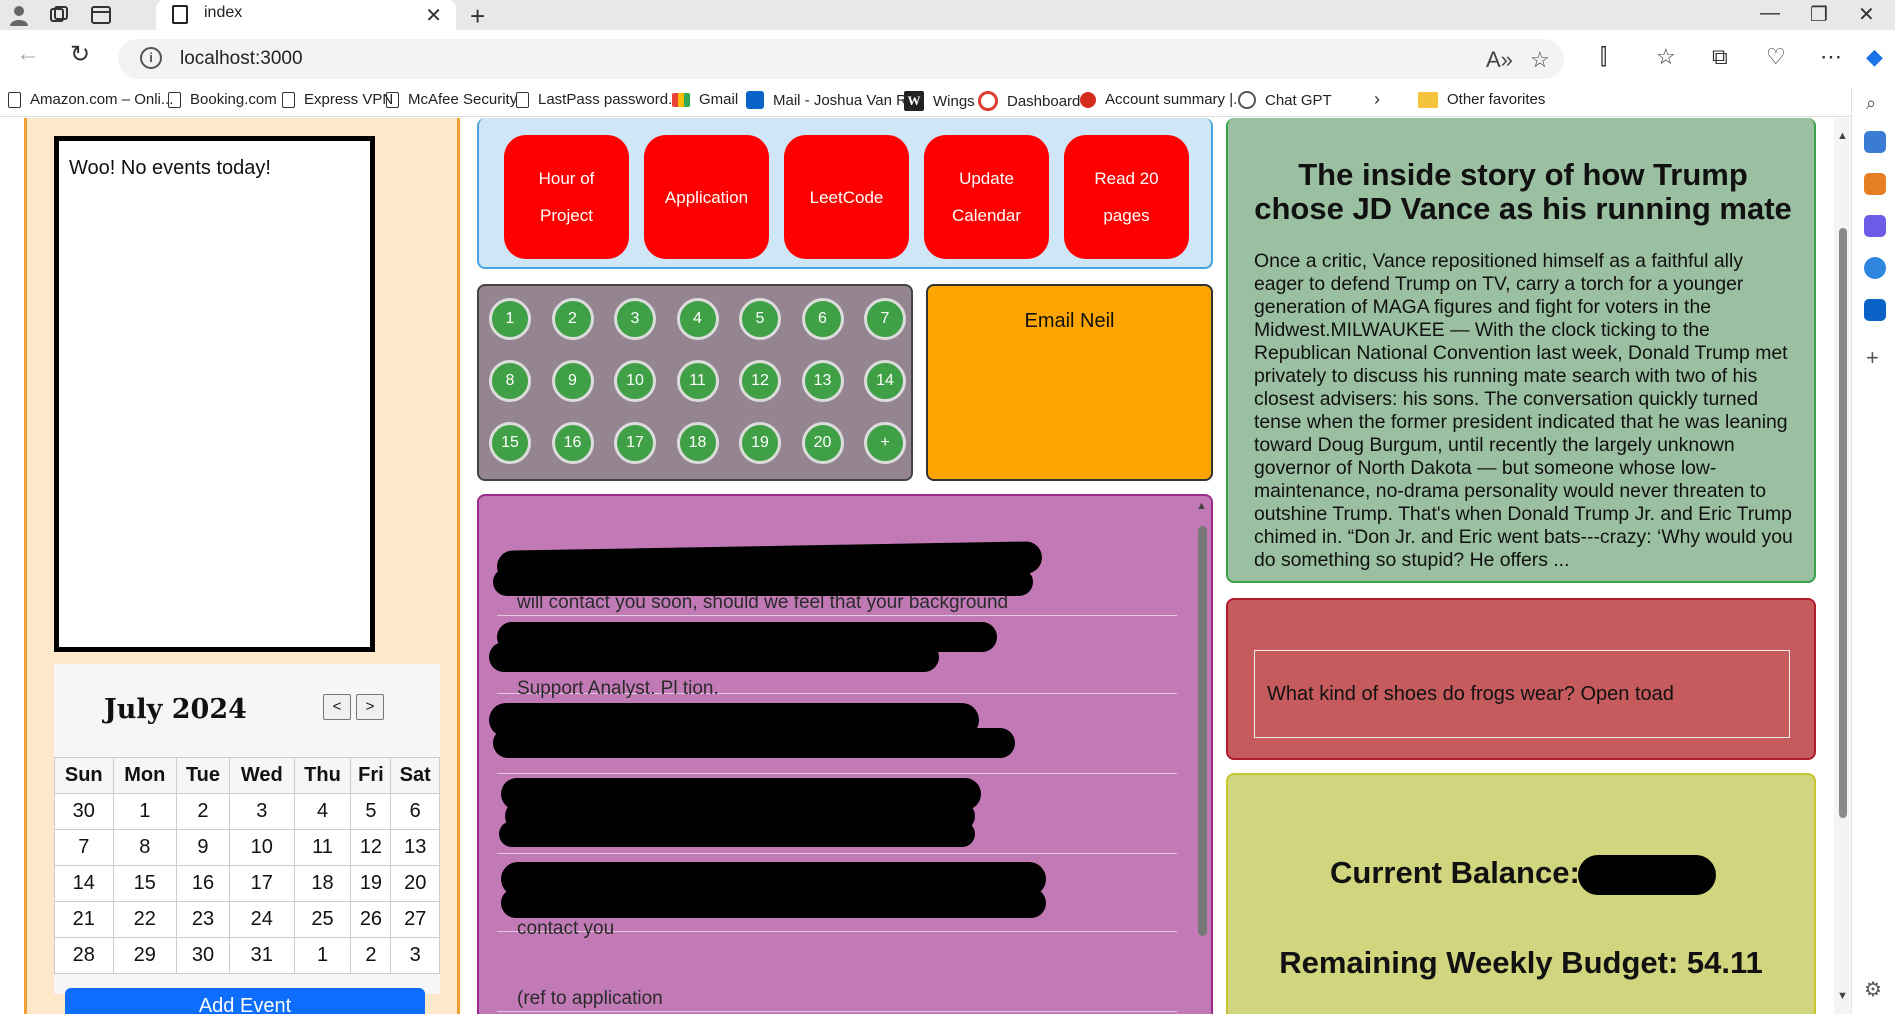 This screenshot has width=1895, height=1014. What do you see at coordinates (697, 319) in the screenshot?
I see `day-circle-button: 4` at bounding box center [697, 319].